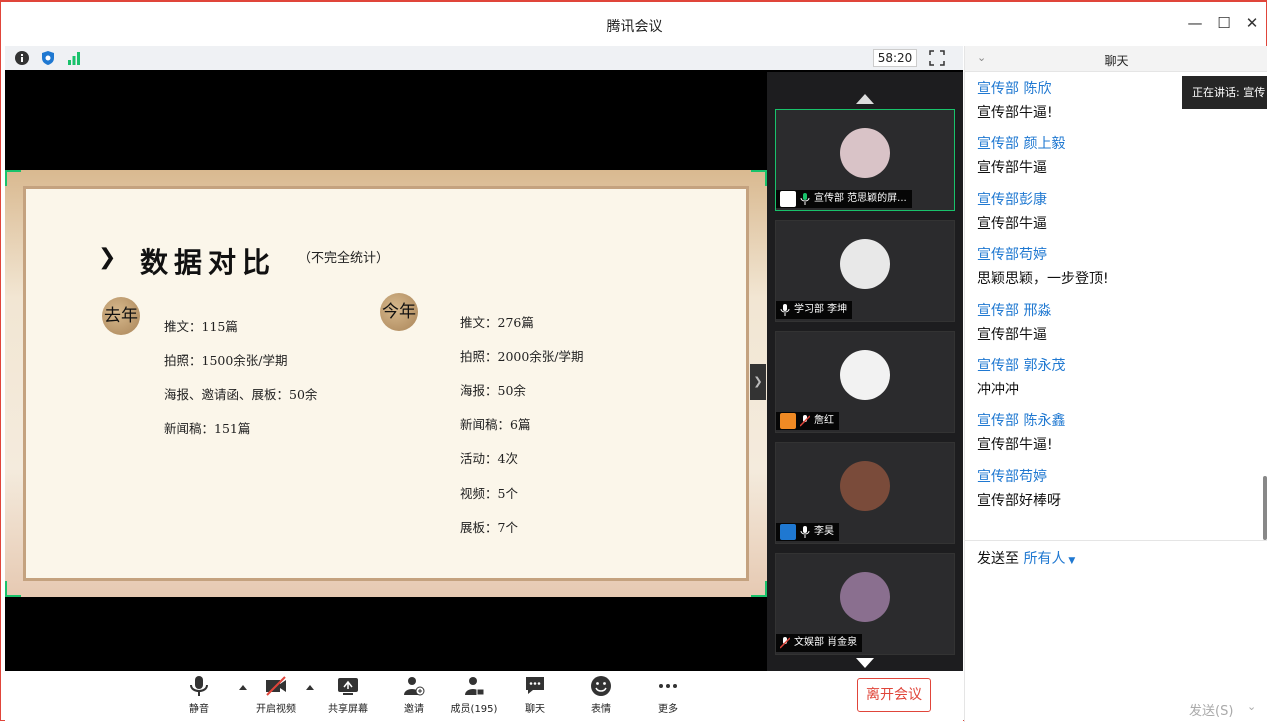  Describe the element at coordinates (535, 695) in the screenshot. I see `chat-button: 聊天` at that location.